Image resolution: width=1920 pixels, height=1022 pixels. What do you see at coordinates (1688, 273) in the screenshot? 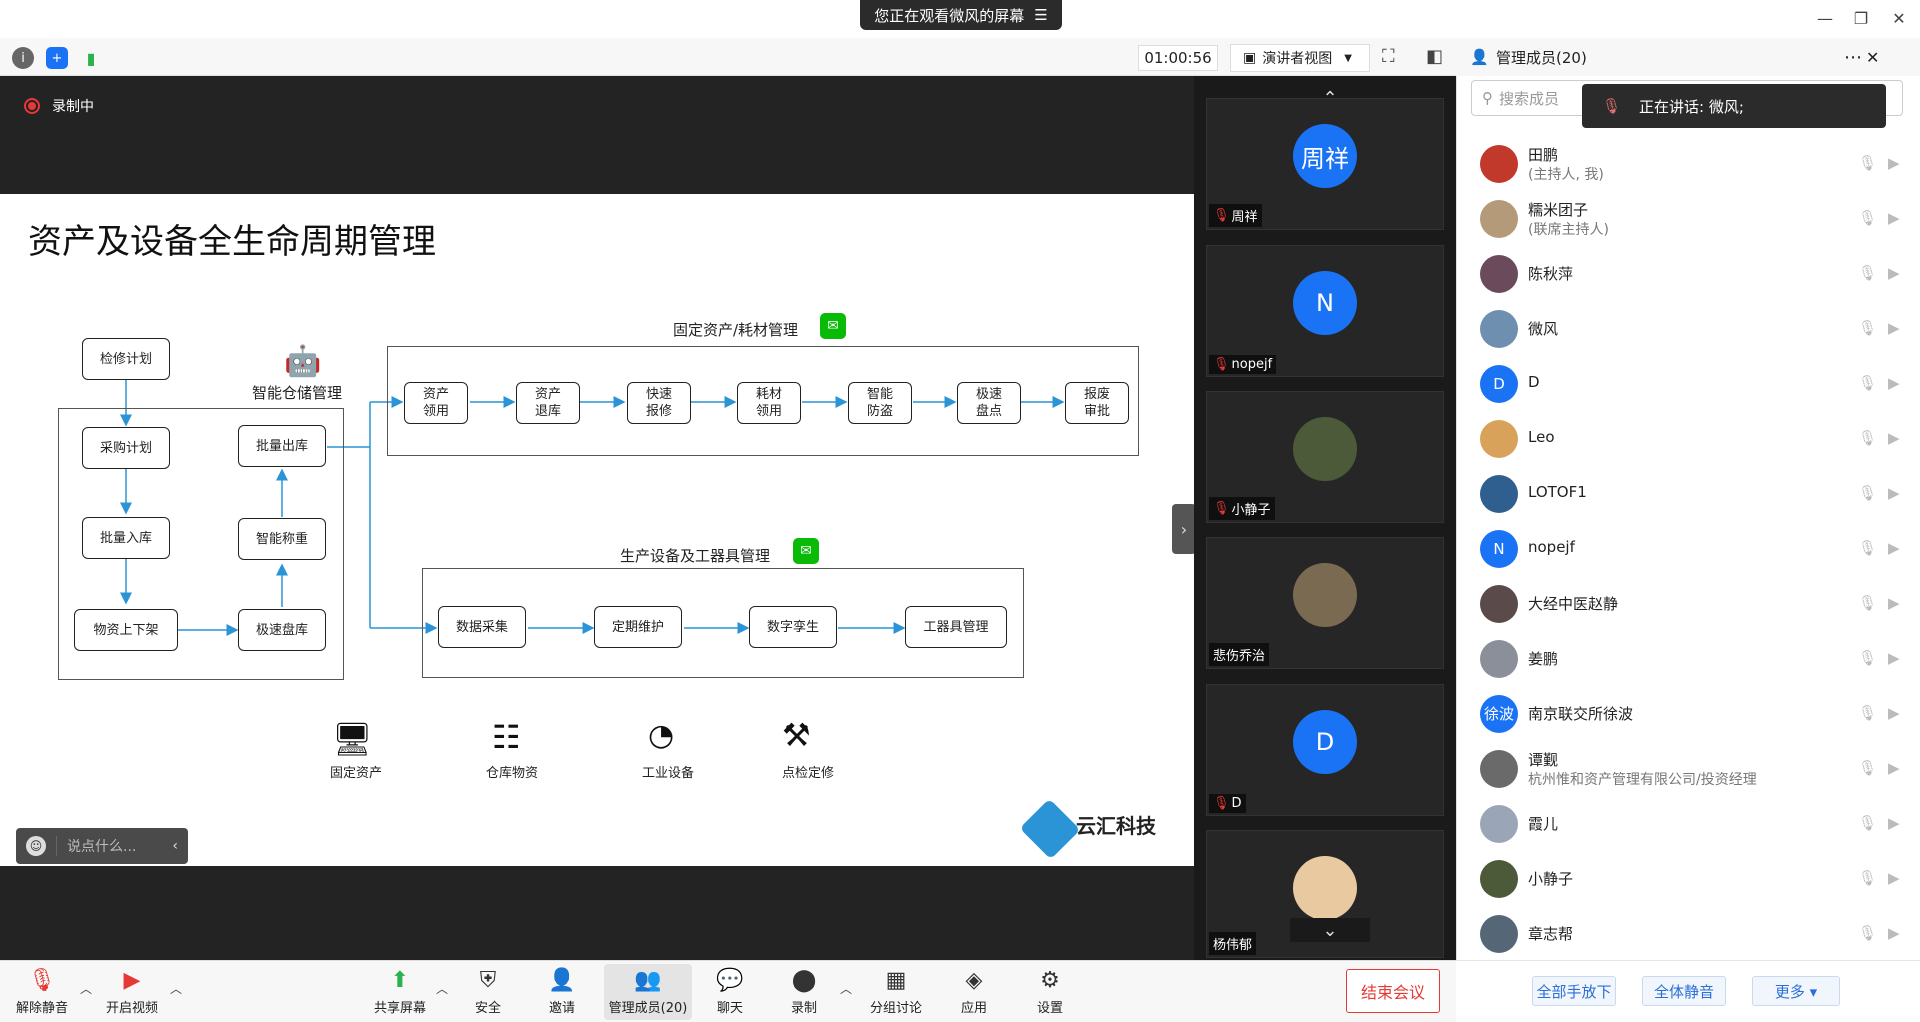
I see `member-row: 陈秋萍 🎙 ▶` at bounding box center [1688, 273].